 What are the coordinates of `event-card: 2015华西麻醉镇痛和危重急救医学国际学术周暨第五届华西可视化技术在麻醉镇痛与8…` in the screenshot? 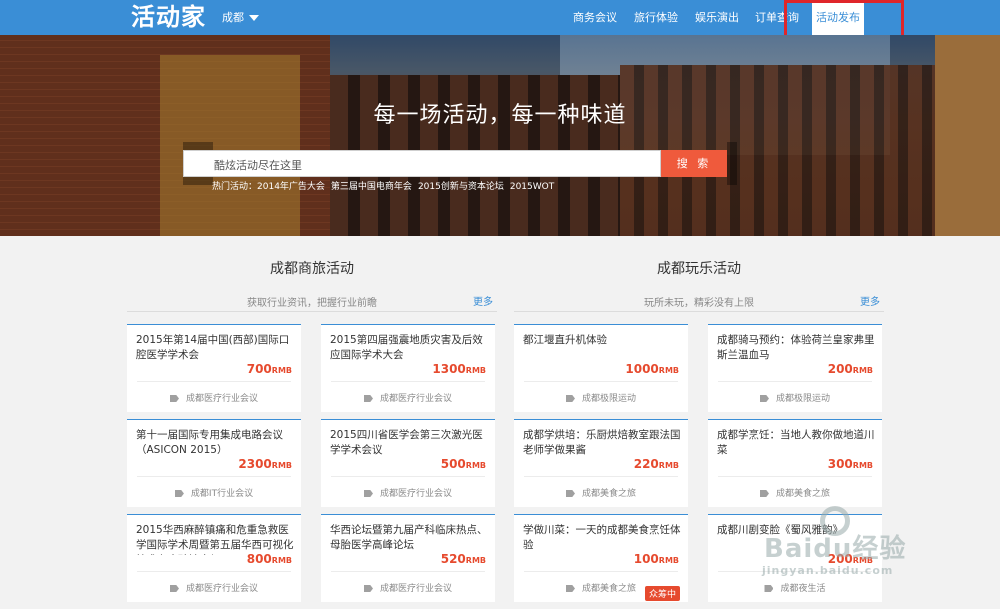 It's located at (214, 558).